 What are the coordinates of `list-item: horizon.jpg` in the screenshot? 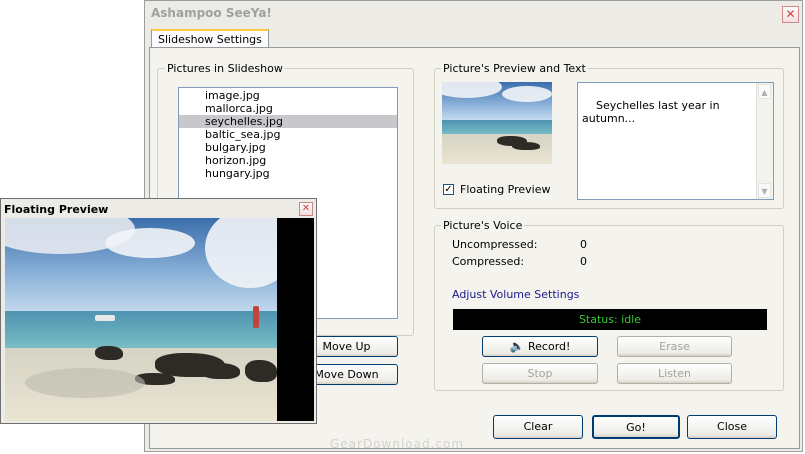 It's located at (288, 160).